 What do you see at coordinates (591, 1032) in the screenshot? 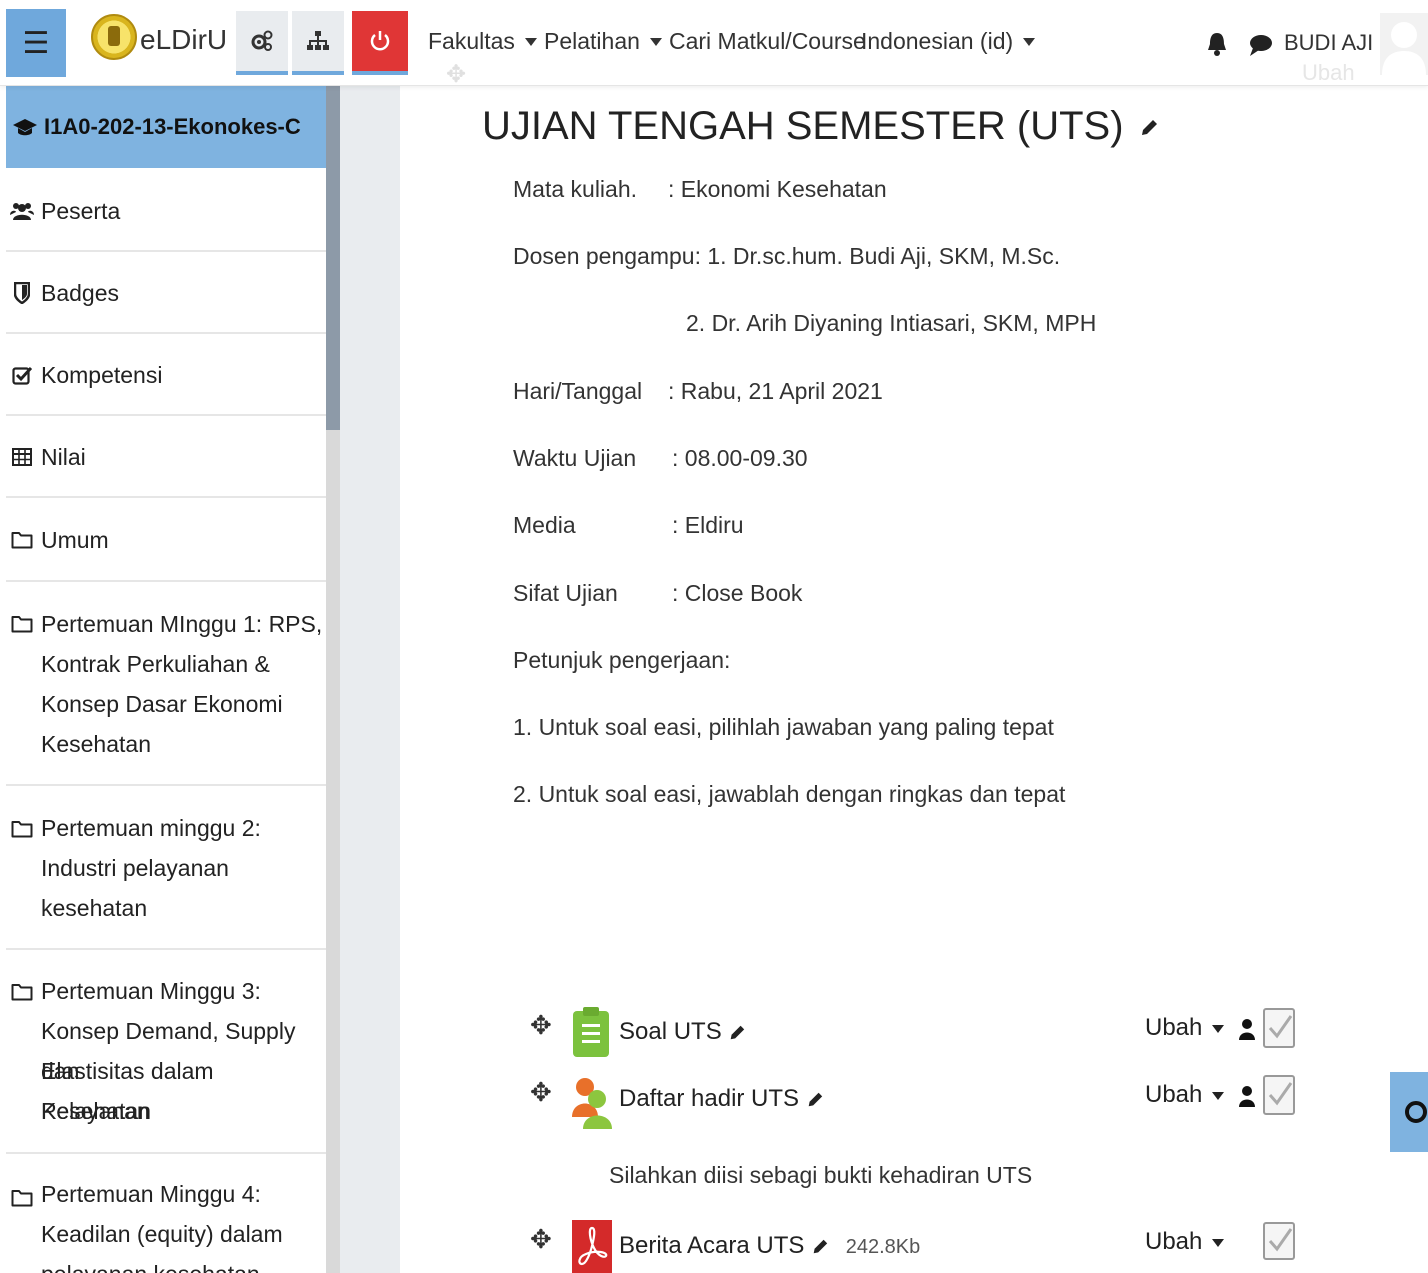
I see `assignment-icon` at bounding box center [591, 1032].